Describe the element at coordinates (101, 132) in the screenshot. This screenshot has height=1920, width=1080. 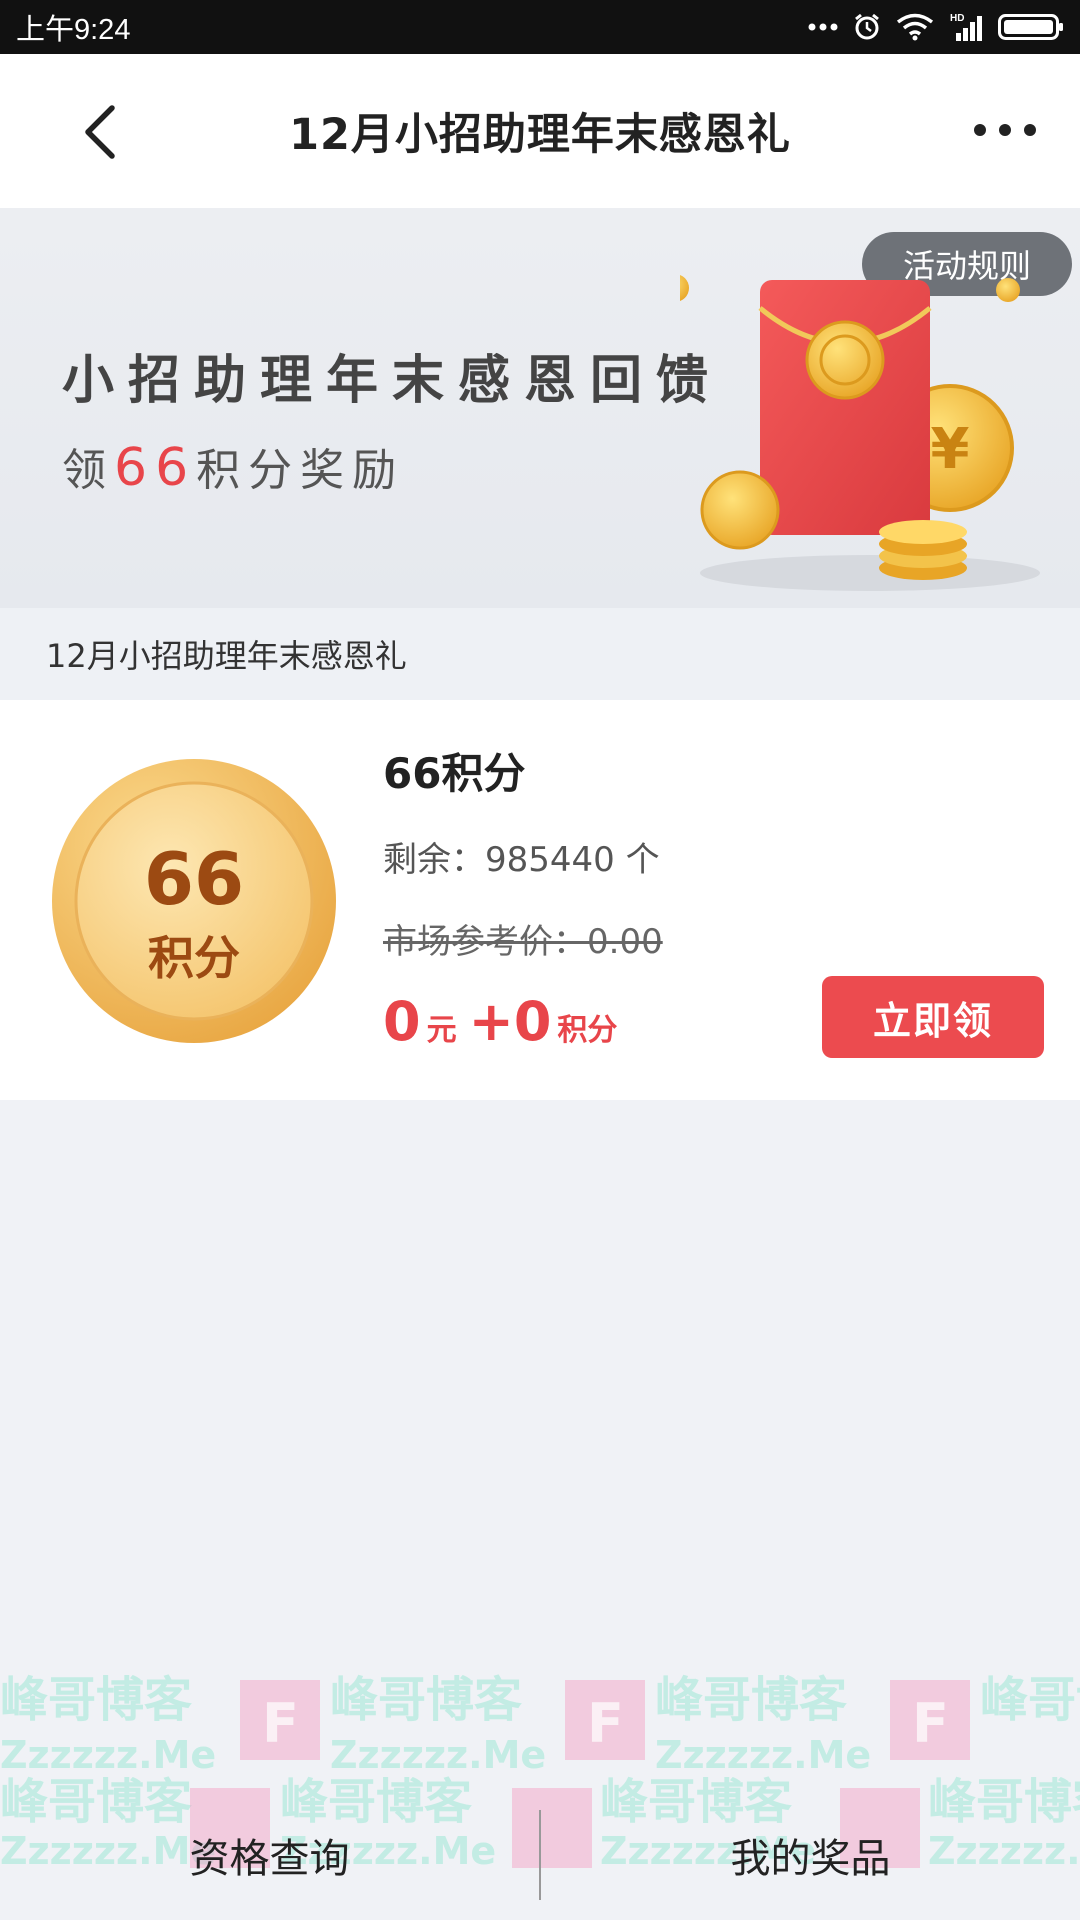
I see `back-chevron-icon` at that location.